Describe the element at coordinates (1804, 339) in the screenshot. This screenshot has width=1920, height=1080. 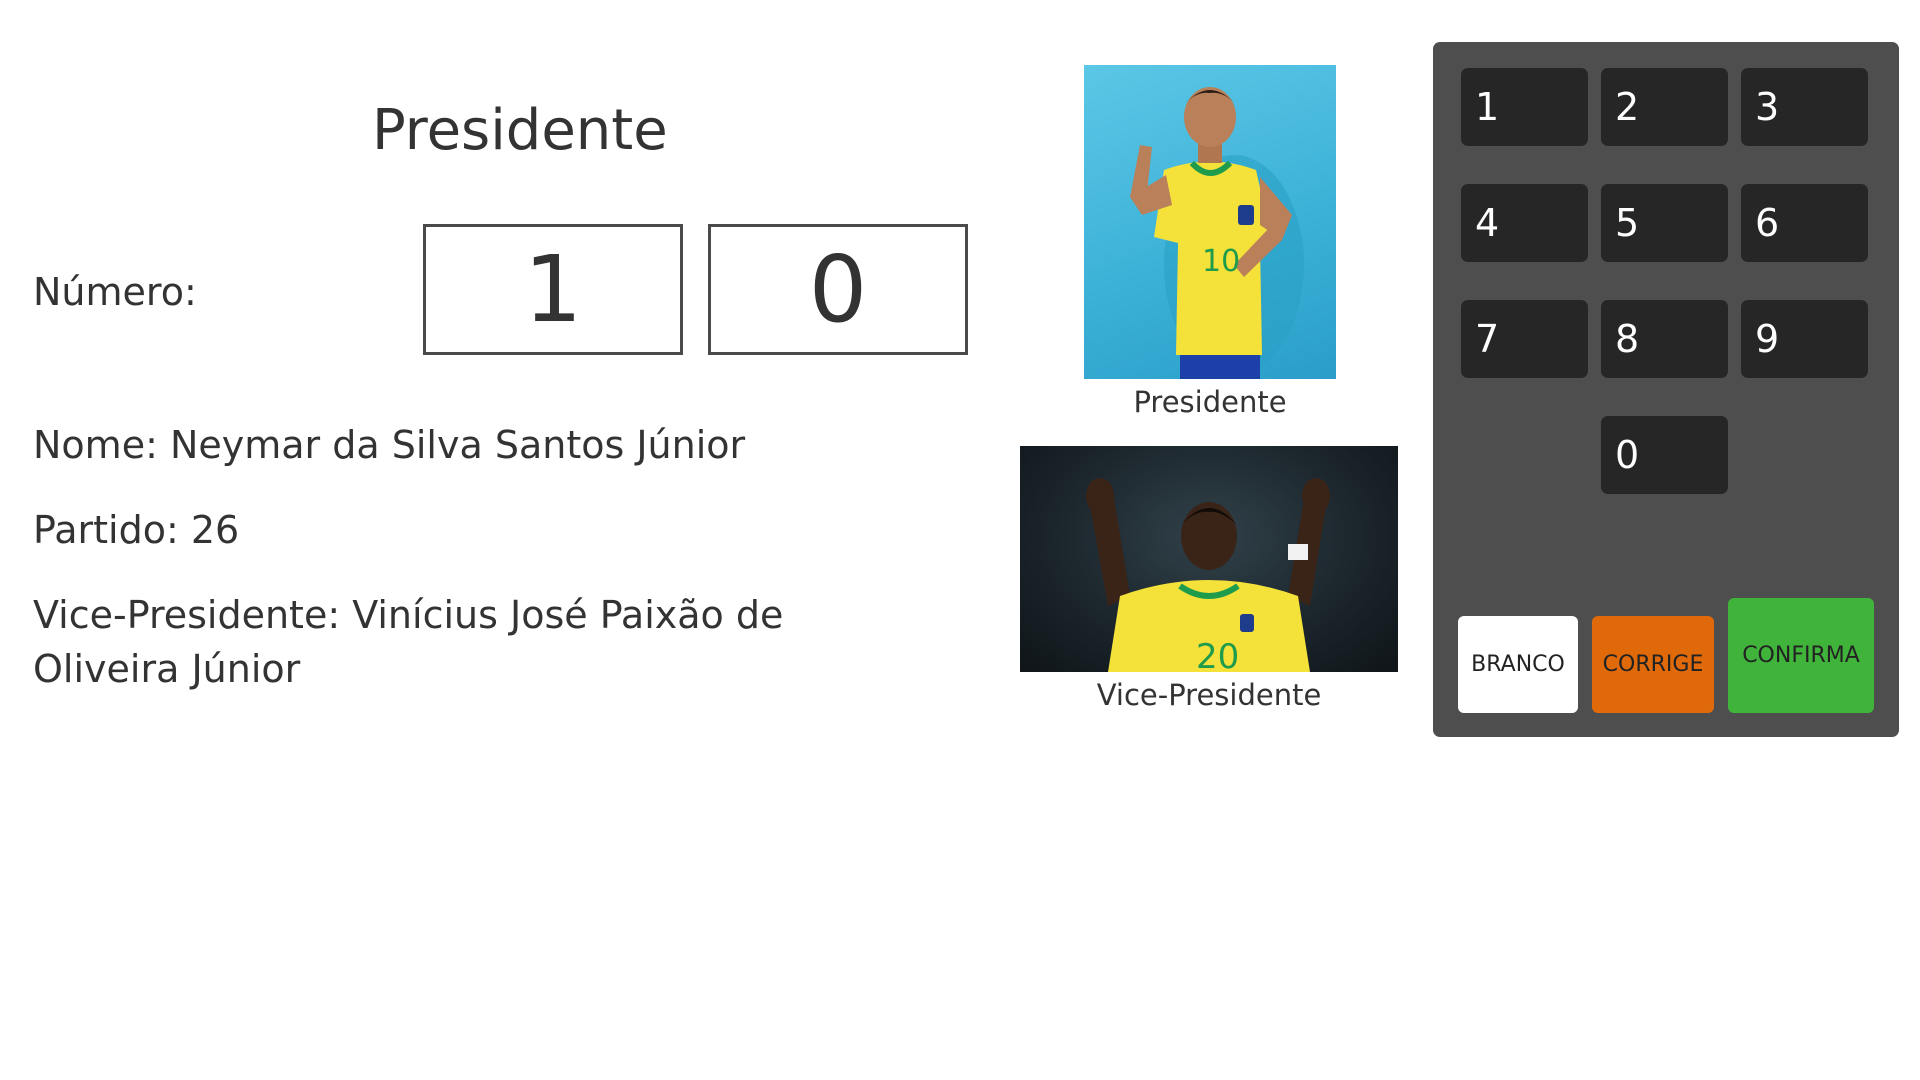
I see `key-9: 9` at that location.